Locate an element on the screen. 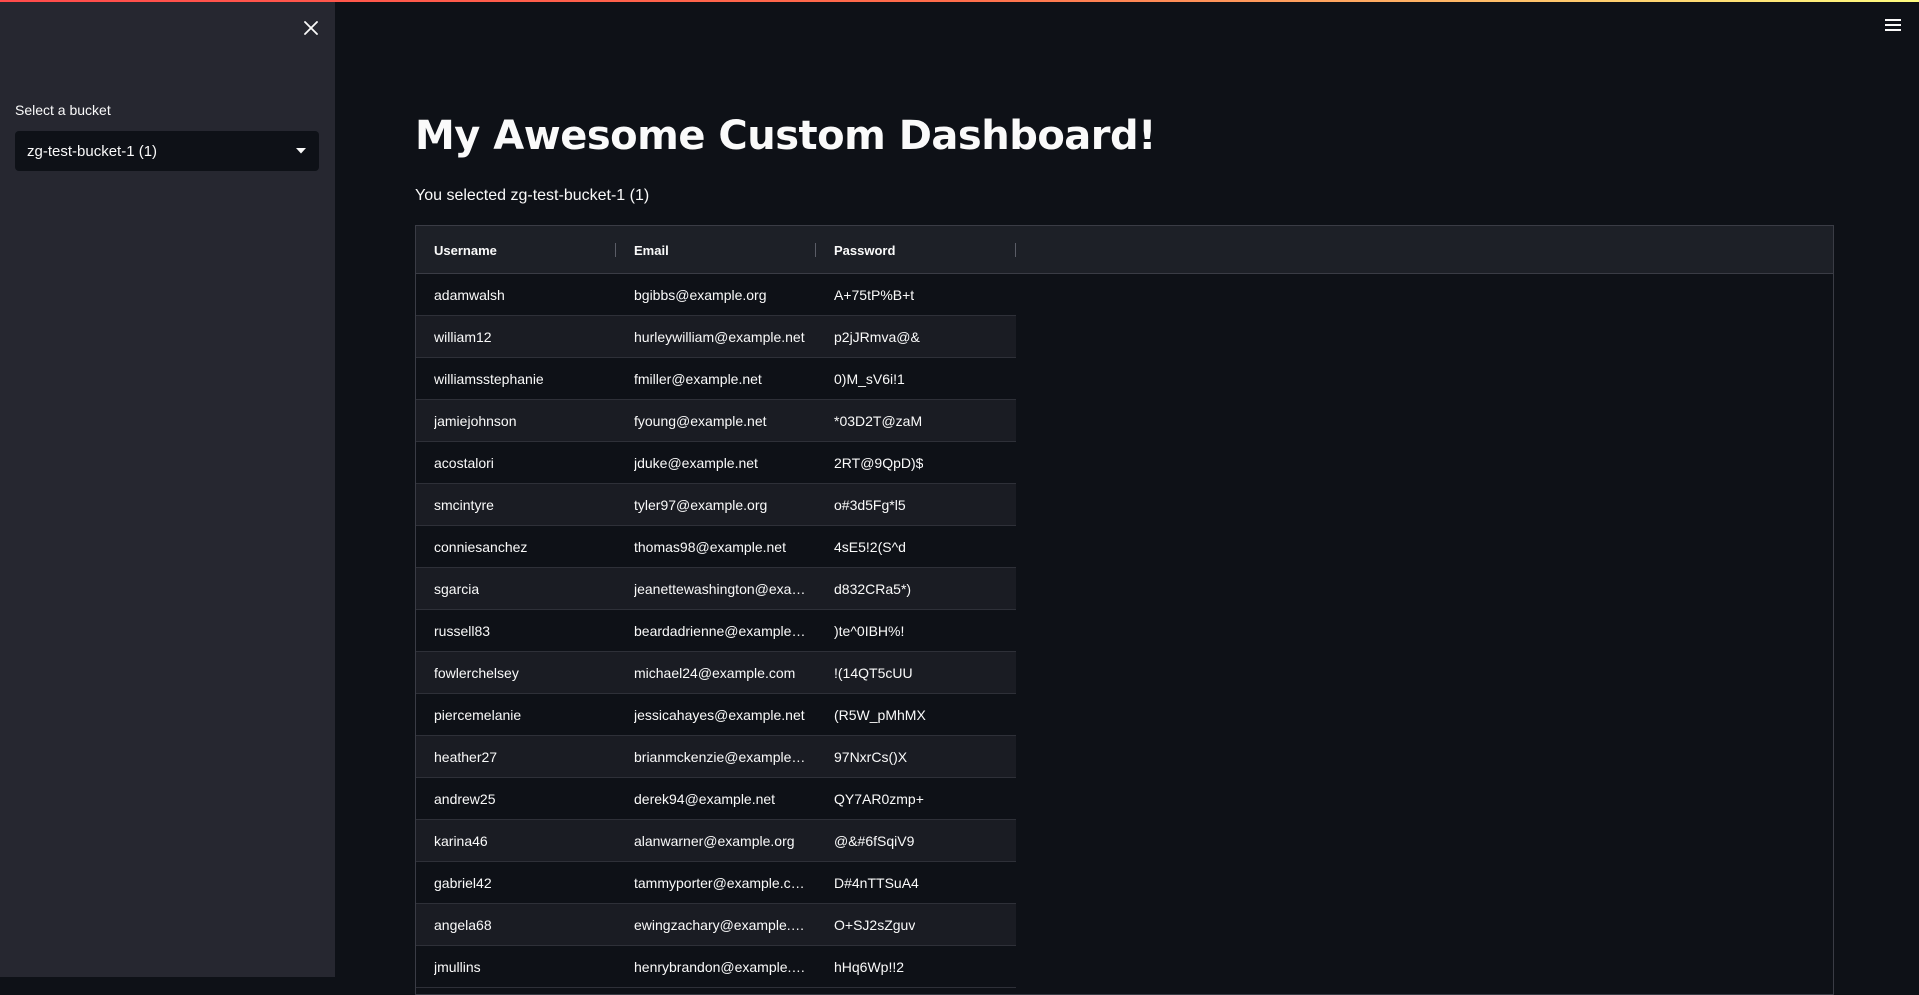 The height and width of the screenshot is (995, 1919). email-cell: brianmckenzie@example.com is located at coordinates (716, 756).